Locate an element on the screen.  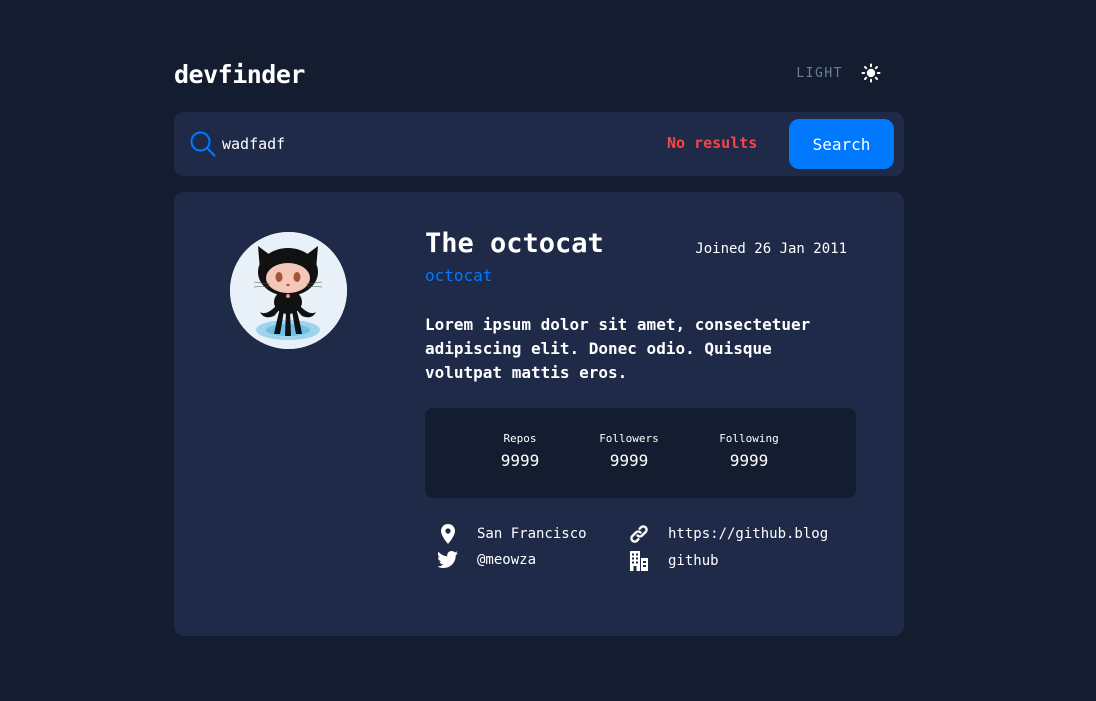
blog-item: https://github.blog is located at coordinates (728, 534).